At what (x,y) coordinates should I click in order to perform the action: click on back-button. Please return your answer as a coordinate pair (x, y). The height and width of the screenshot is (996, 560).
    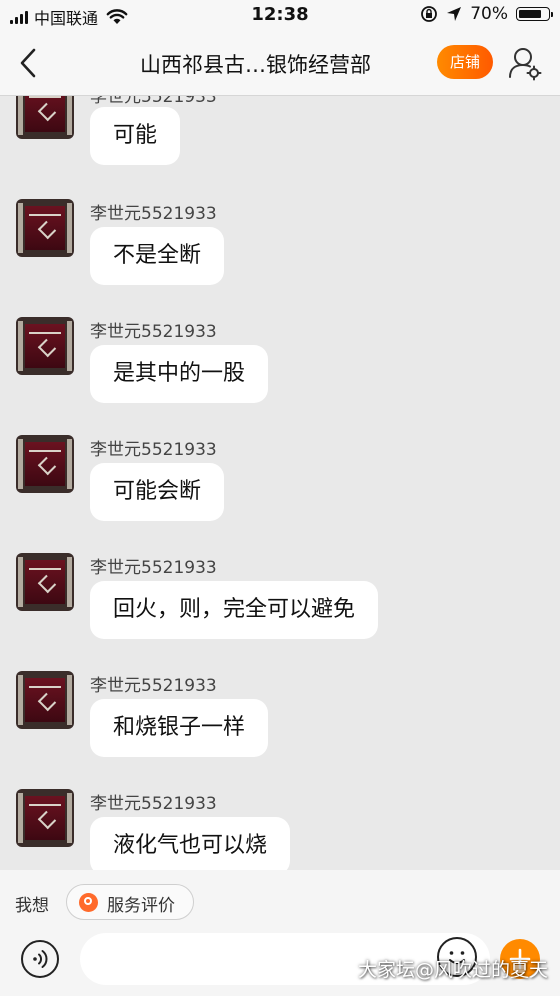
    Looking at the image, I should click on (29, 63).